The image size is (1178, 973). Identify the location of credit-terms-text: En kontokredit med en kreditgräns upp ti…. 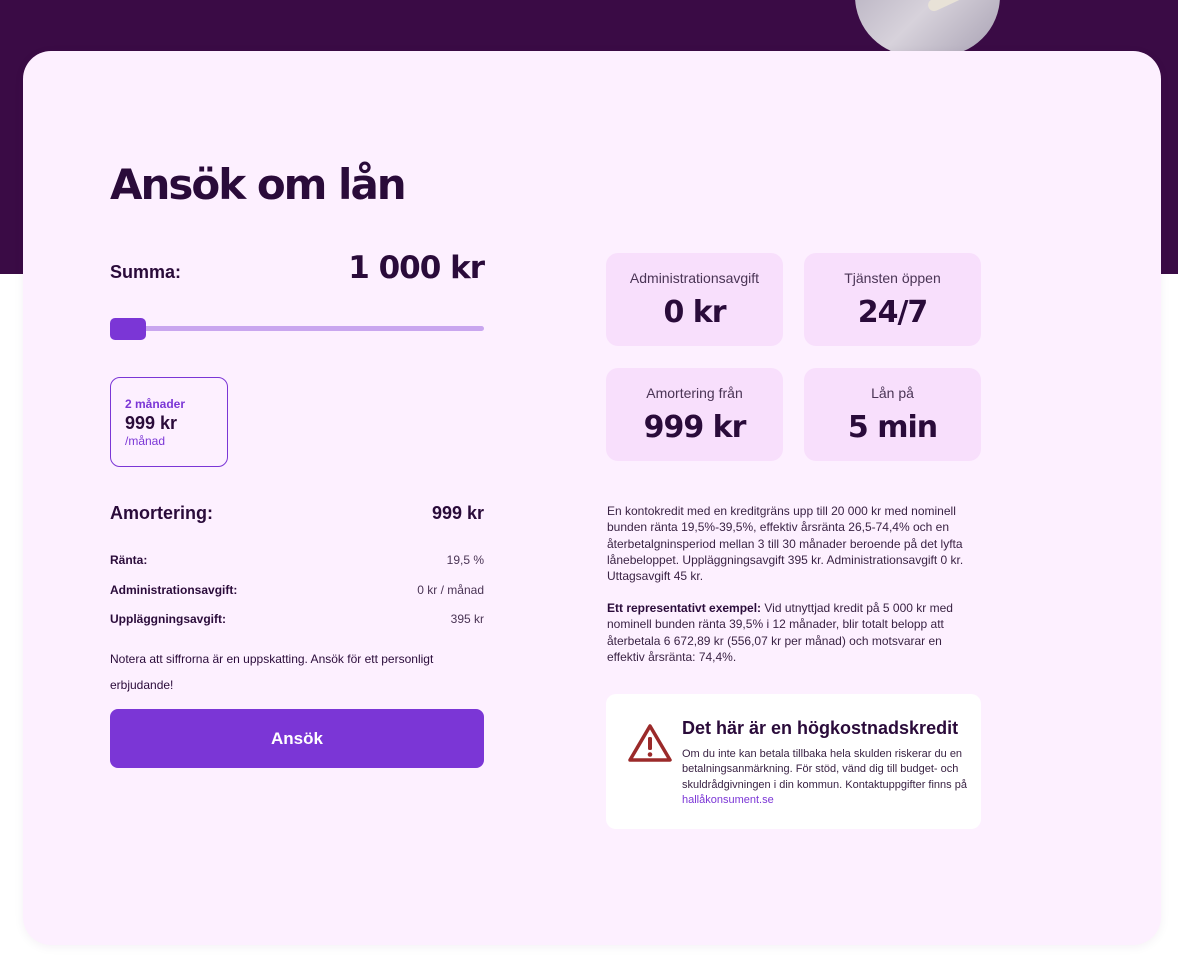
(785, 544).